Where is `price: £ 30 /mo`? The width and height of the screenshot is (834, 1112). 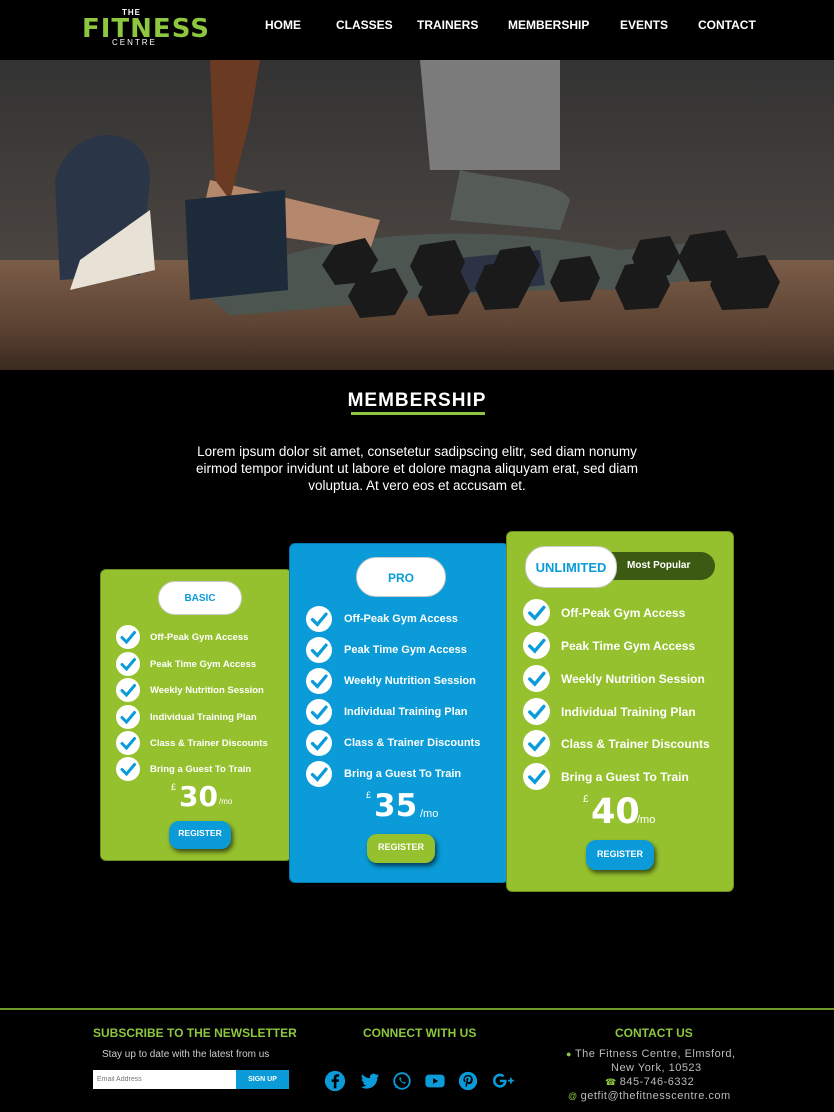 price: £ 30 /mo is located at coordinates (211, 799).